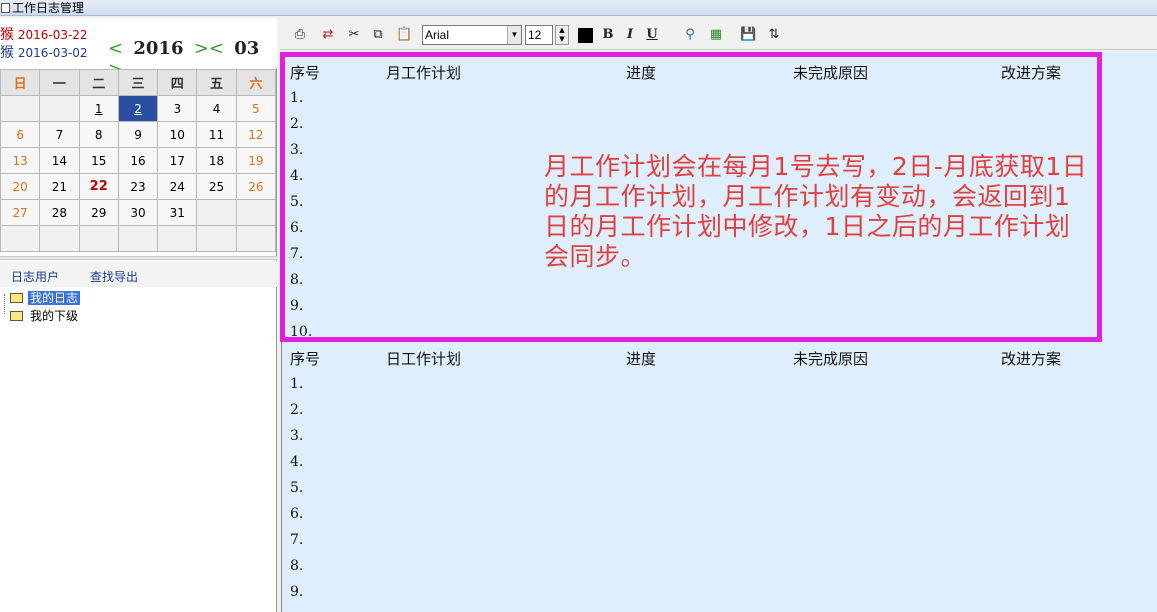 This screenshot has width=1157, height=612. What do you see at coordinates (297, 514) in the screenshot?
I see `row-number: 6.` at bounding box center [297, 514].